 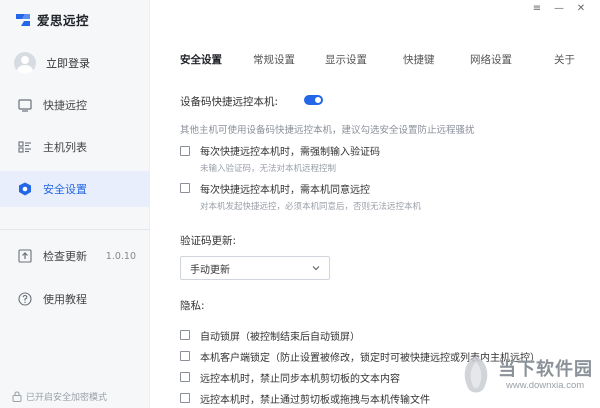 What do you see at coordinates (537, 8) in the screenshot?
I see `menu-icon: ≡` at bounding box center [537, 8].